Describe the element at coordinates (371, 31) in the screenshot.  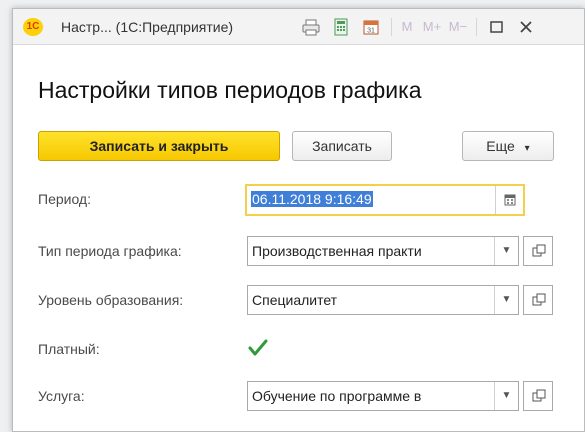
I see `svg-text: 31` at that location.